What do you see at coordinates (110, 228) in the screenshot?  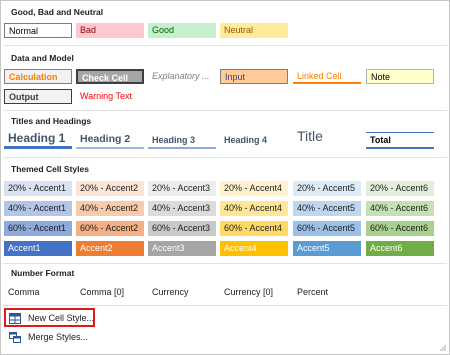 I see `style-60-accent2: 60% - Accent2` at bounding box center [110, 228].